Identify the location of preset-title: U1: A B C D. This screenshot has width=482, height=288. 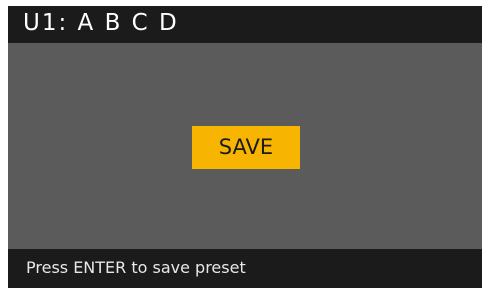
(101, 23).